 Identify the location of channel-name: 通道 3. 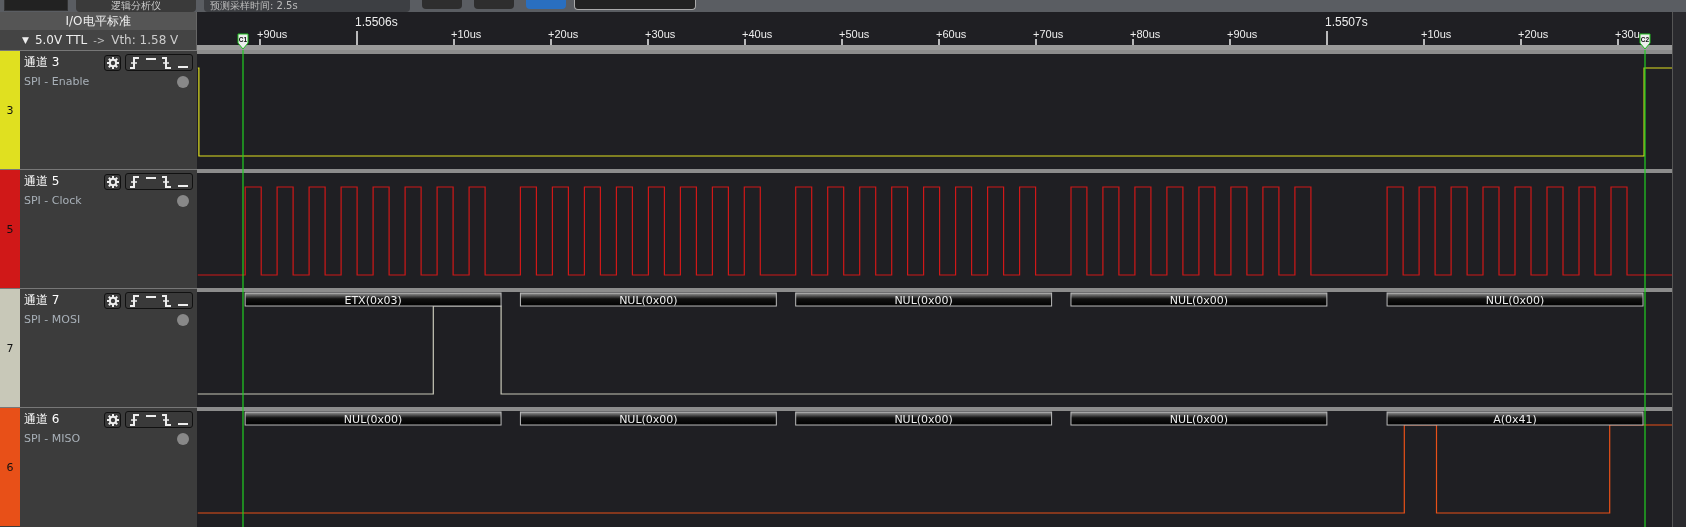
(62, 62).